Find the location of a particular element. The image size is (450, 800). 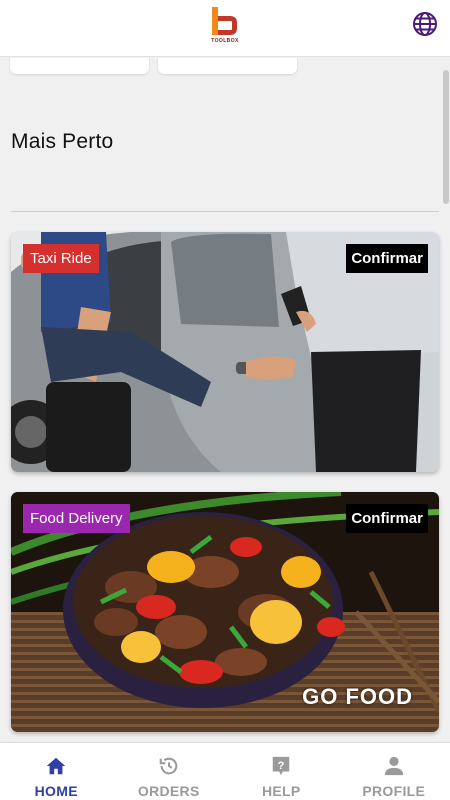

history-icon is located at coordinates (168, 766).